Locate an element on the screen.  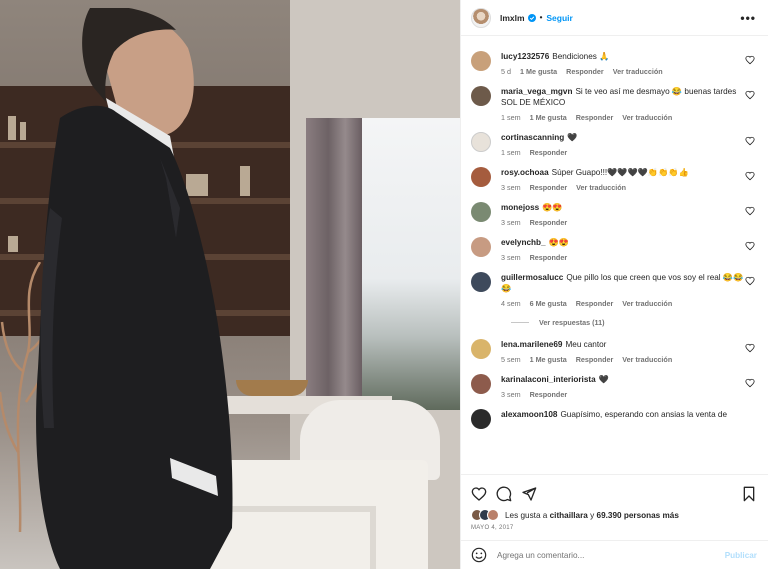
comment-username: karinalaconi_interiorista is located at coordinates (548, 379).